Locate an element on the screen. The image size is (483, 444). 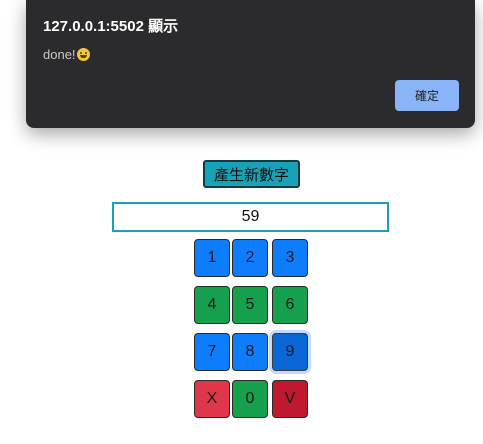
key-3-button: 3 is located at coordinates (290, 258).